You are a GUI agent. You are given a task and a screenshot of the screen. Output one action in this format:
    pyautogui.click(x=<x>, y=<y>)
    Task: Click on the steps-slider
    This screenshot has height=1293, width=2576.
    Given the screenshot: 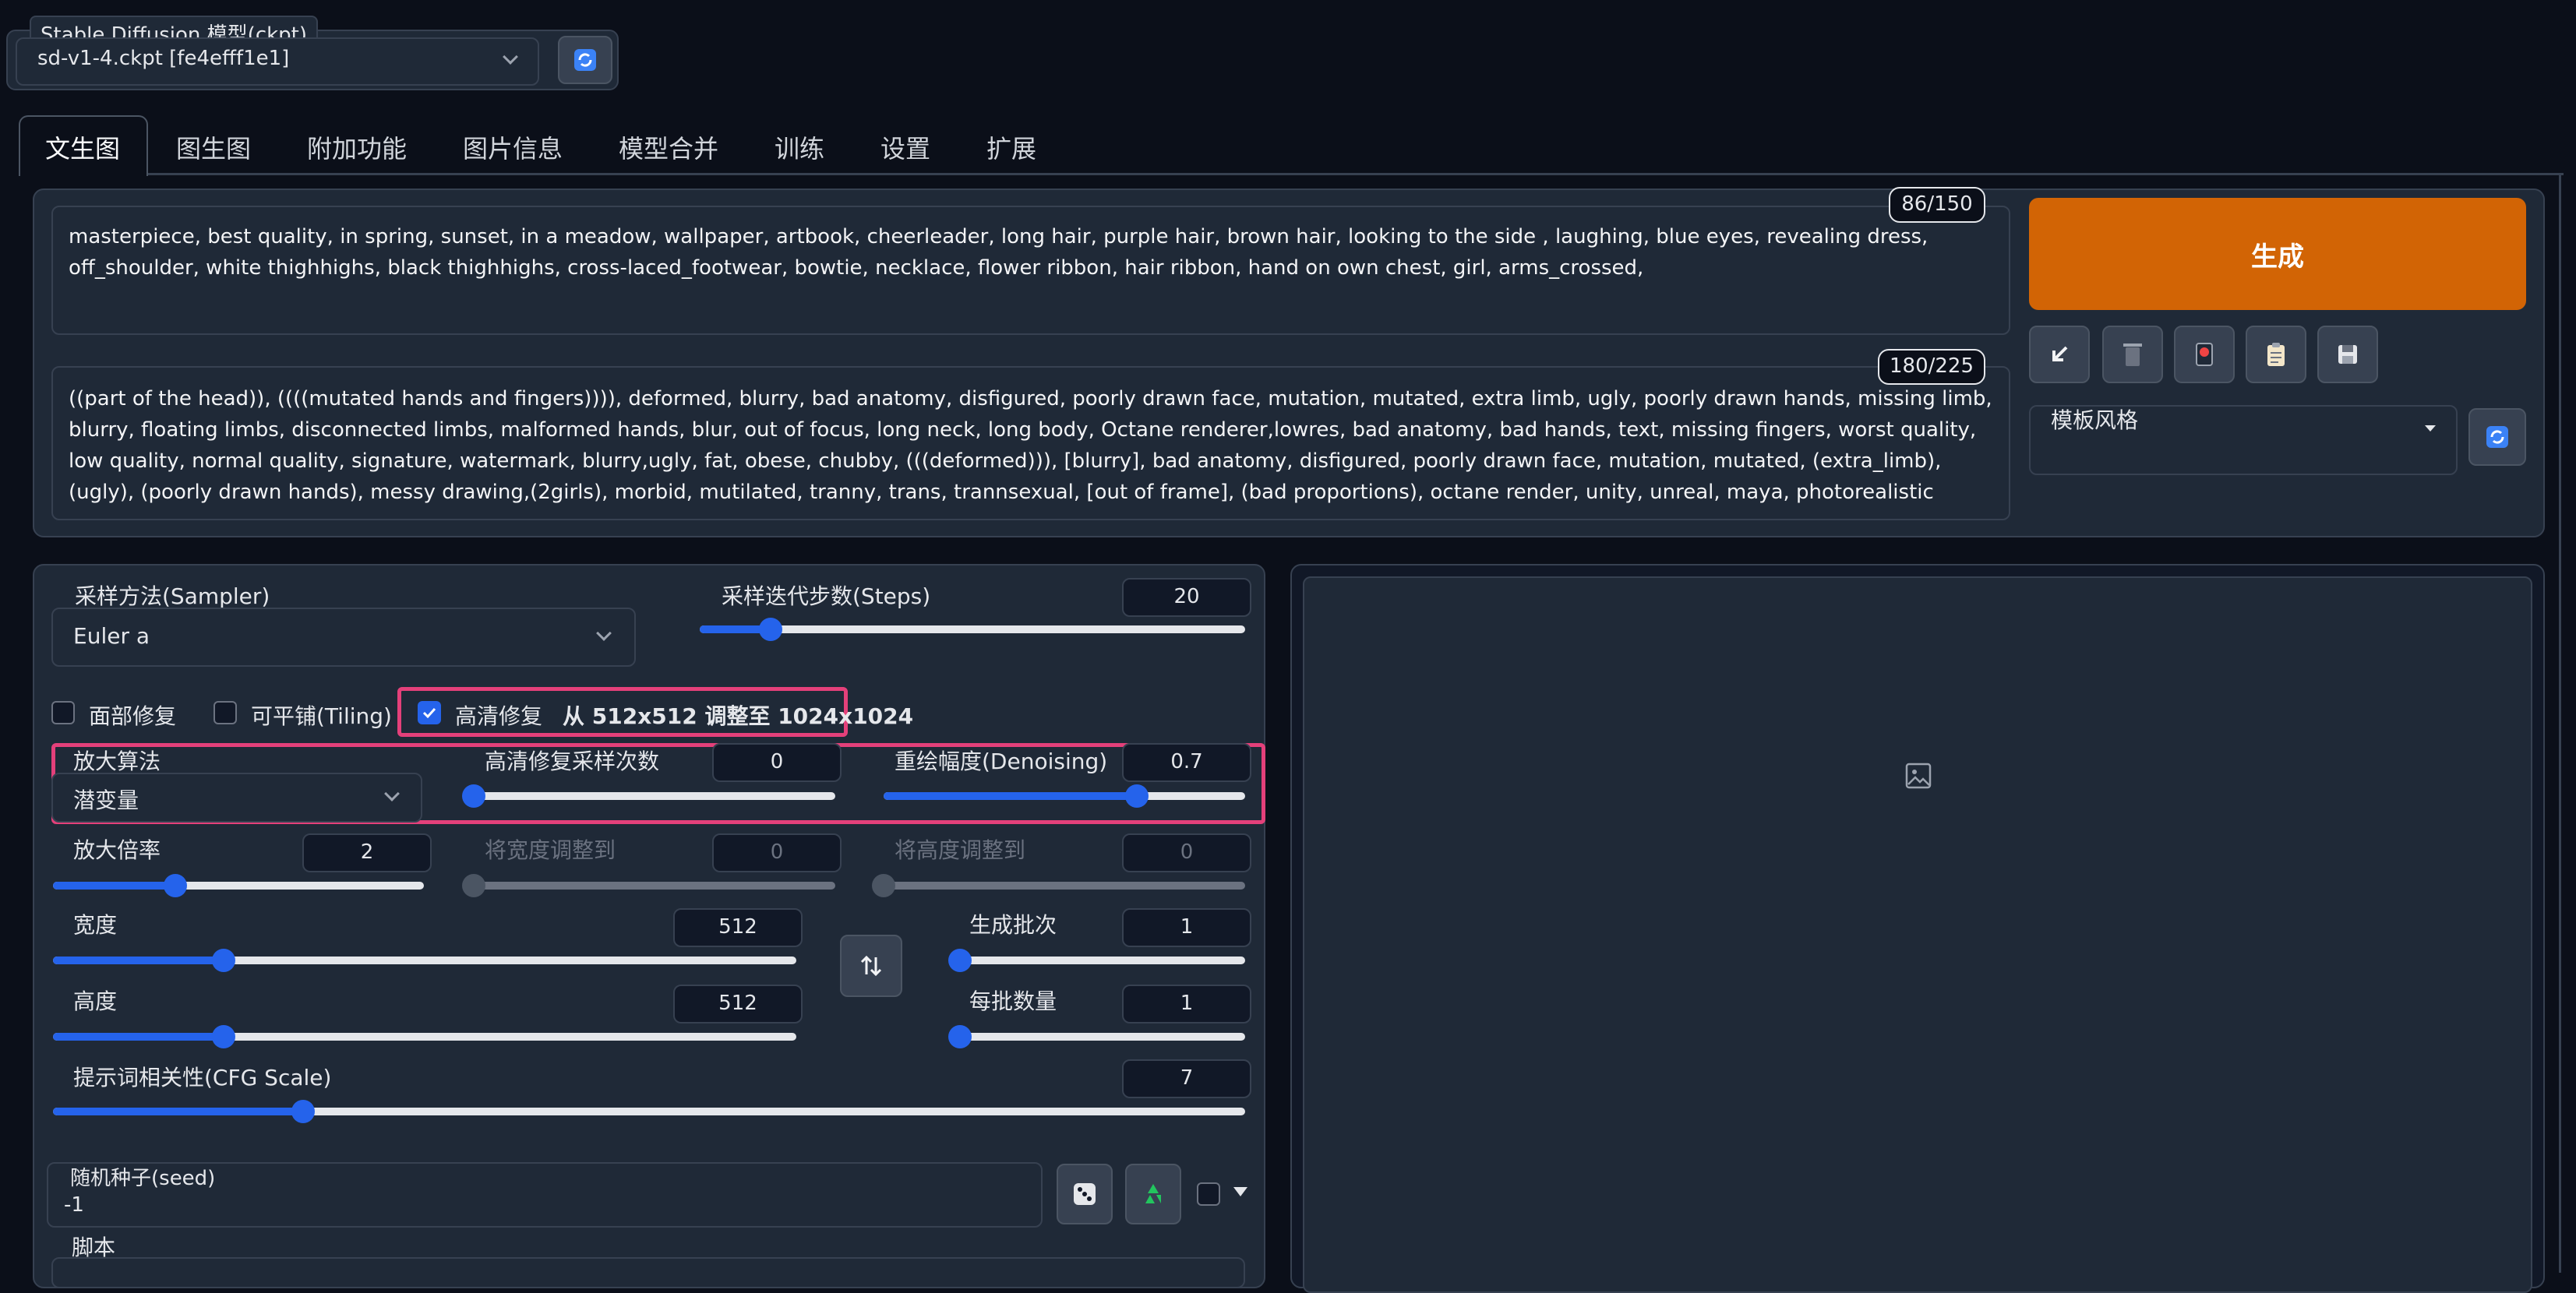 What is the action you would take?
    pyautogui.click(x=972, y=629)
    